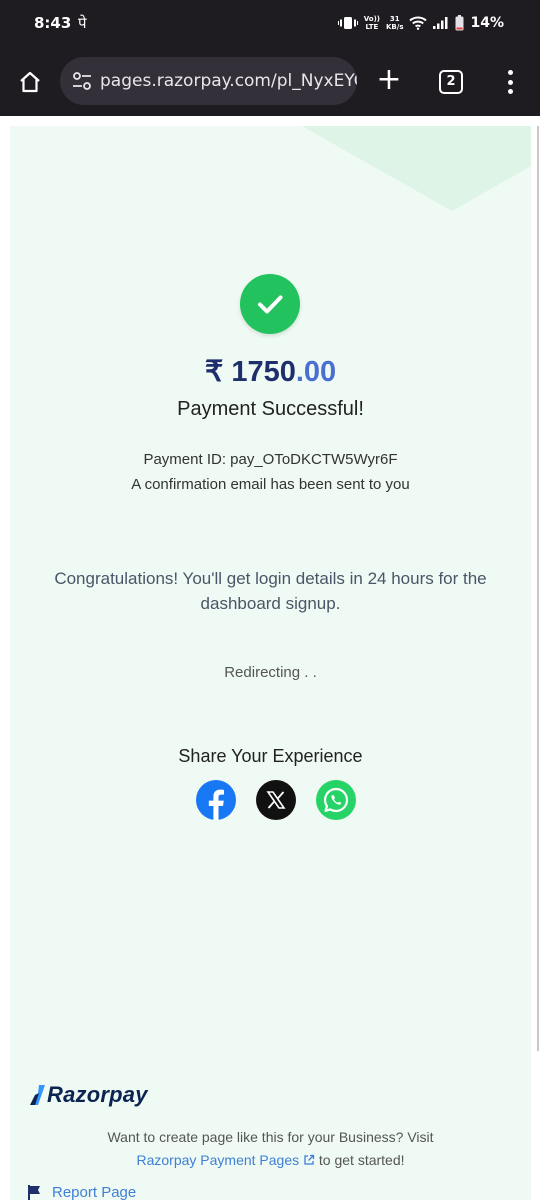 Image resolution: width=540 pixels, height=1200 pixels. I want to click on payment-status-title: Payment Successful!, so click(270, 409).